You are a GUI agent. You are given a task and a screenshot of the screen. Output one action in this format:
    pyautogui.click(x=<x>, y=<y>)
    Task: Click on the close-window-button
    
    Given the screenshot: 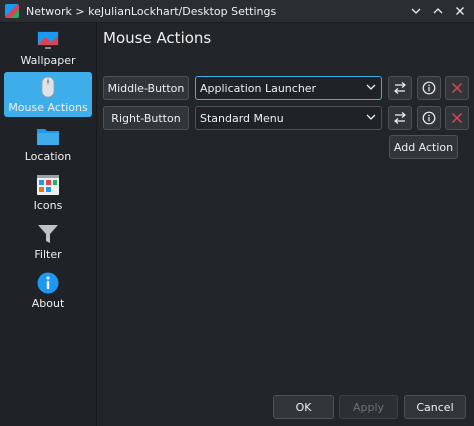 What is the action you would take?
    pyautogui.click(x=460, y=11)
    